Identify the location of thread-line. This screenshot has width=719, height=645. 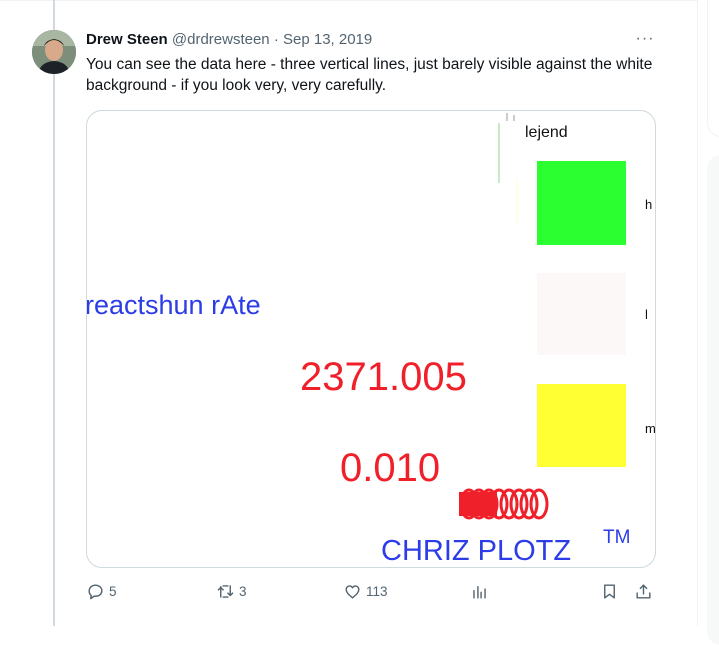
(54, 313).